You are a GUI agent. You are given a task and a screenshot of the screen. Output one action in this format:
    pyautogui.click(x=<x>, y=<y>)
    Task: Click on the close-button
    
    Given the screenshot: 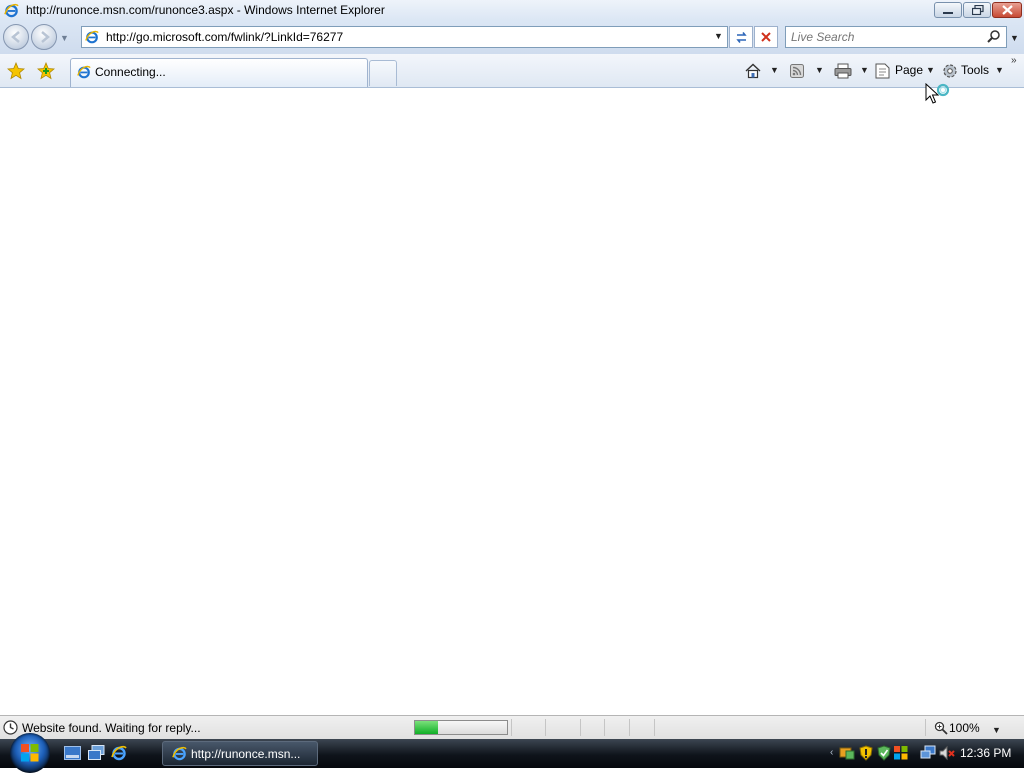 What is the action you would take?
    pyautogui.click(x=1007, y=10)
    